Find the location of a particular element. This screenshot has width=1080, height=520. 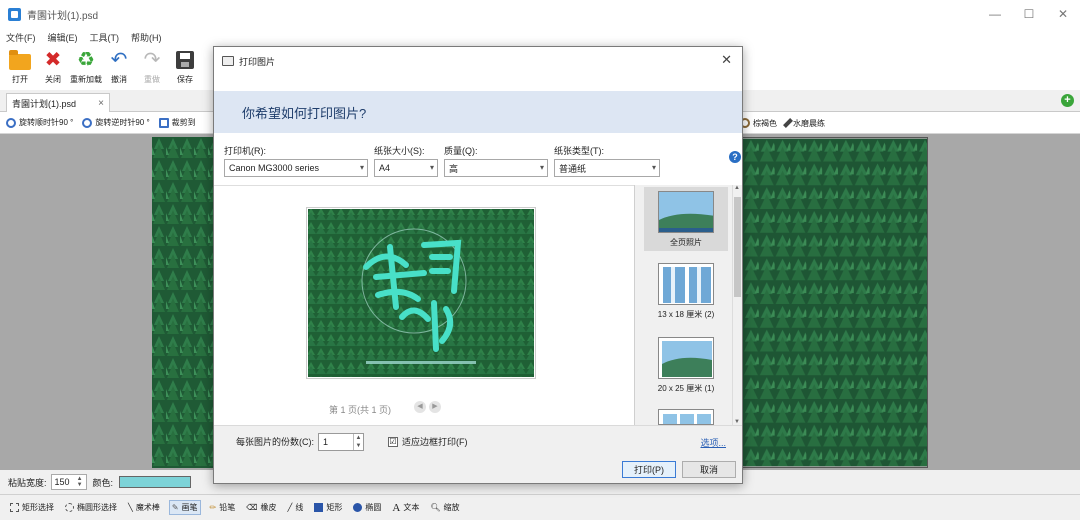

tool-eraser: ⌫ 橡皮 is located at coordinates (261, 507).